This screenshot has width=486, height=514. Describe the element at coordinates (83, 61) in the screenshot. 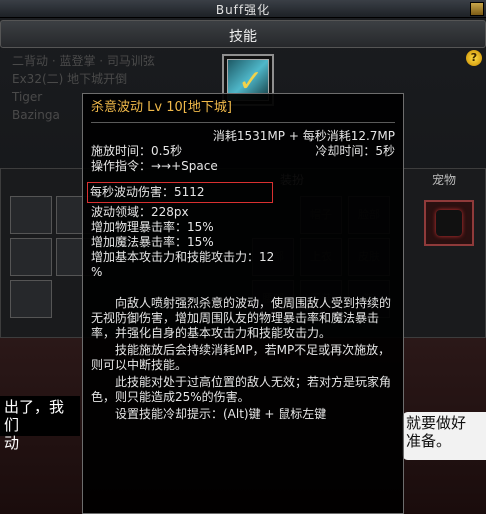

I see `list-item: 二背动 · 蓝登掌 · 司马训弦` at that location.